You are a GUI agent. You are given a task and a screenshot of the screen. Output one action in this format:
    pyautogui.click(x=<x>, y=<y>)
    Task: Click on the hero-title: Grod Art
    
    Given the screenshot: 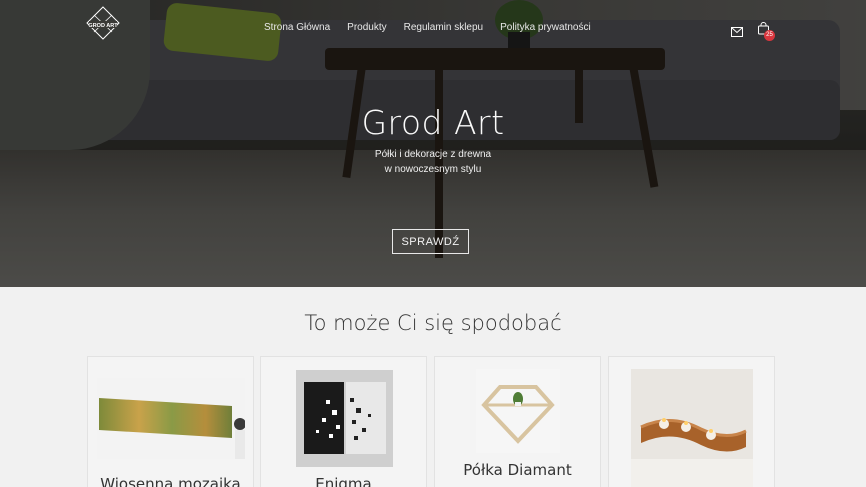 What is the action you would take?
    pyautogui.click(x=433, y=122)
    